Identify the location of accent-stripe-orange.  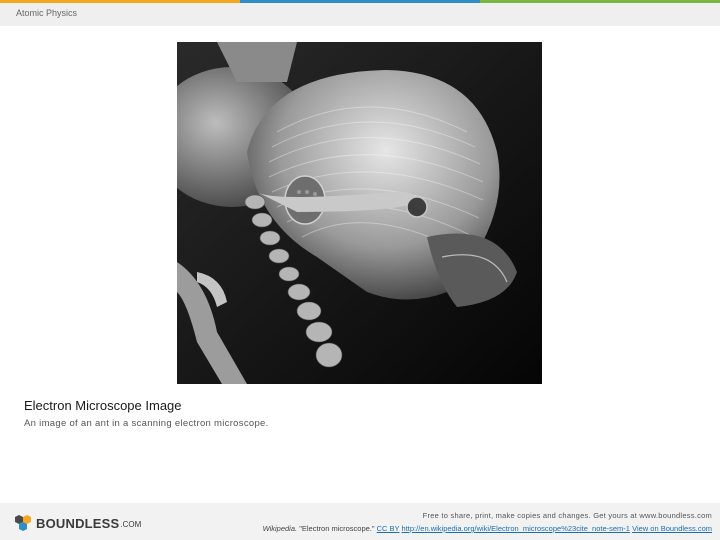
(120, 1).